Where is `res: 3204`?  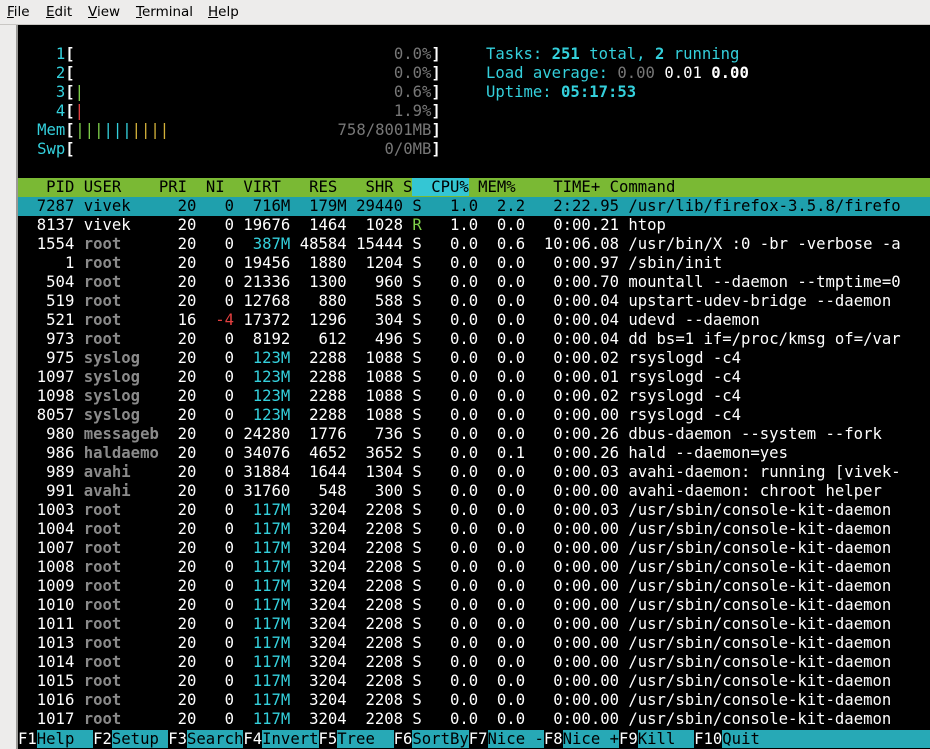 res: 3204 is located at coordinates (328, 700).